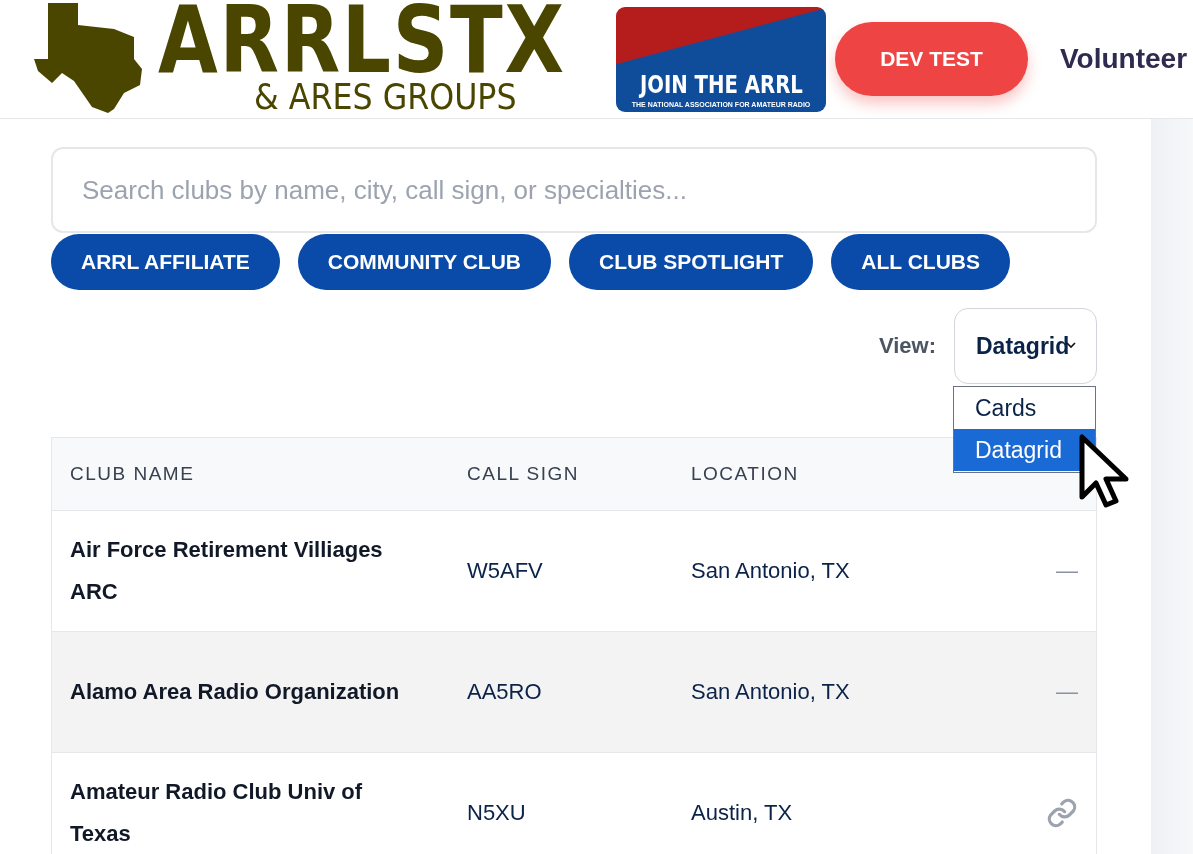  Describe the element at coordinates (217, 813) in the screenshot. I see `club-name: Amateur Radio Club Univ of Texas` at that location.